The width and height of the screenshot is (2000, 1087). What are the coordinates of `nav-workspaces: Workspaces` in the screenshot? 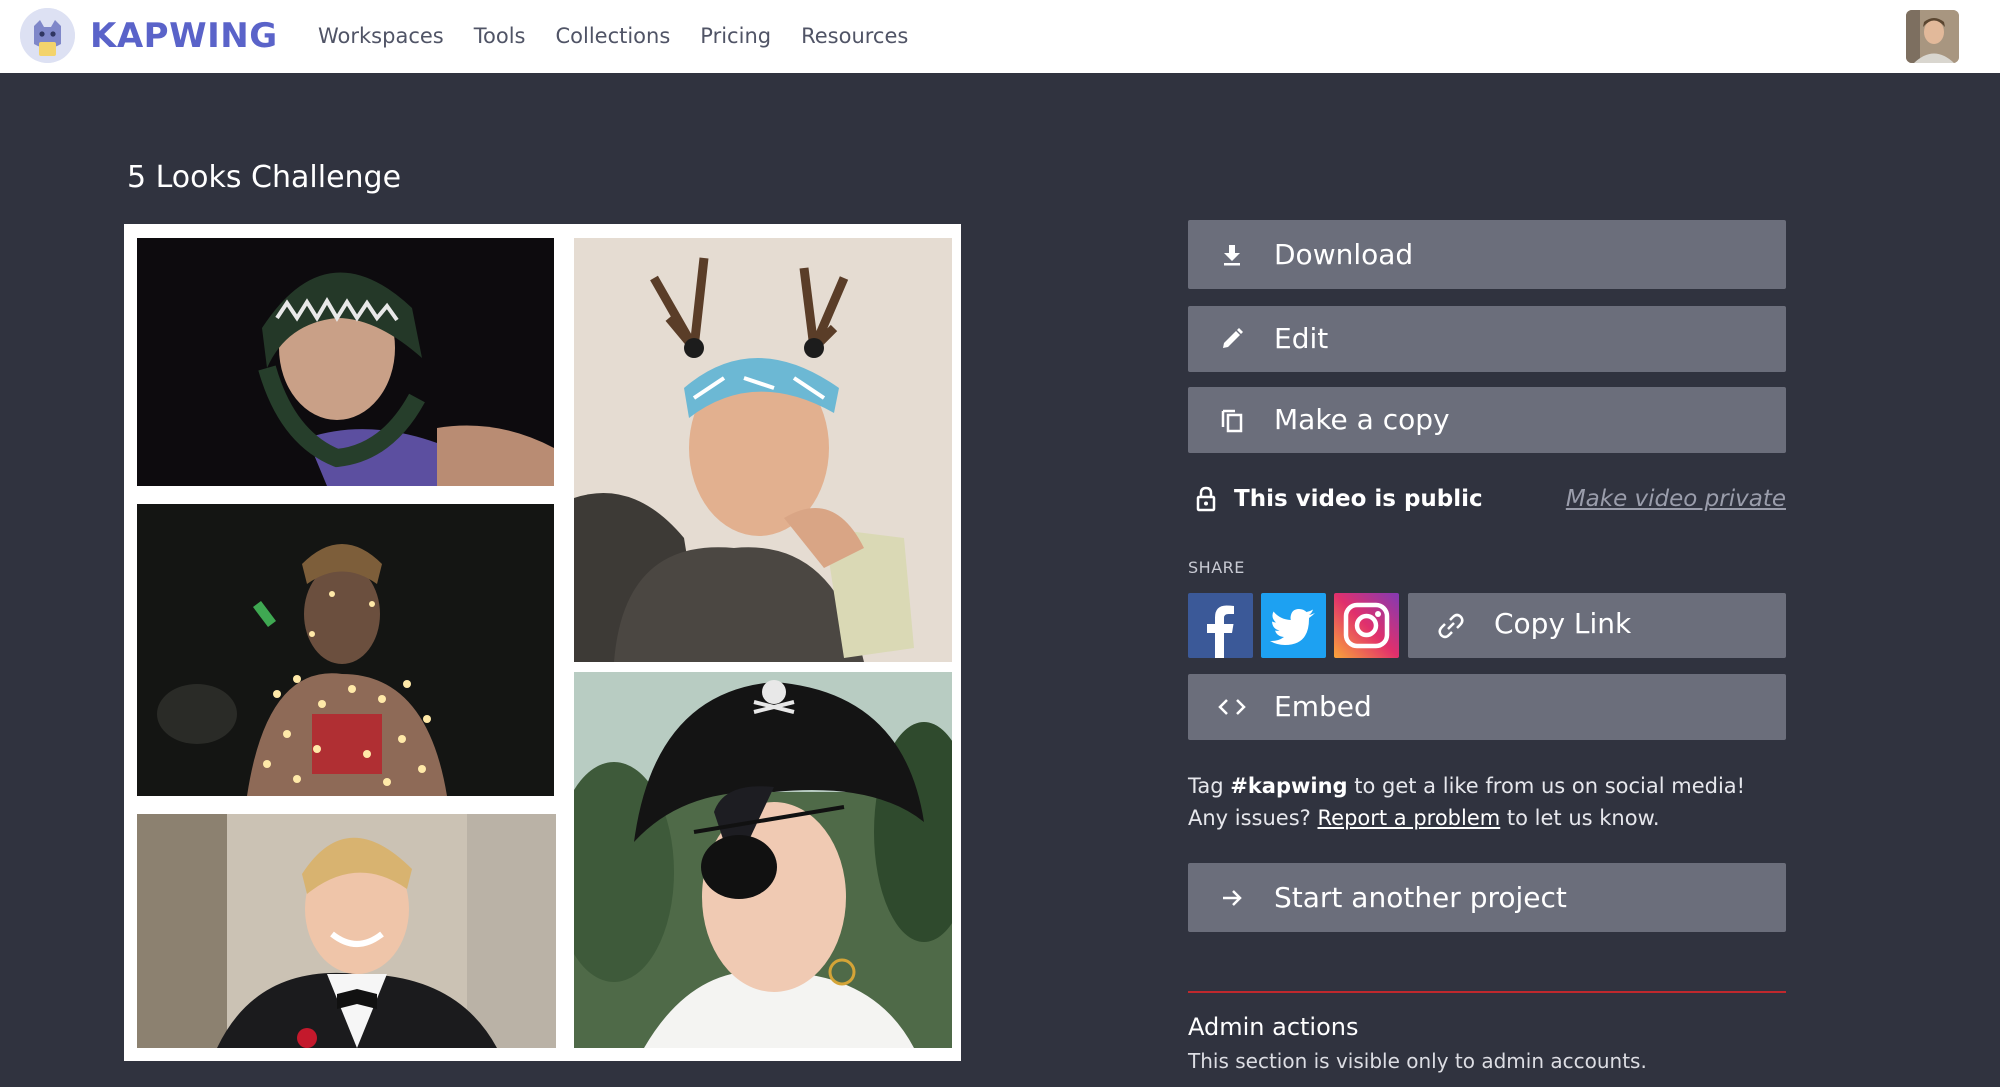 It's located at (381, 36).